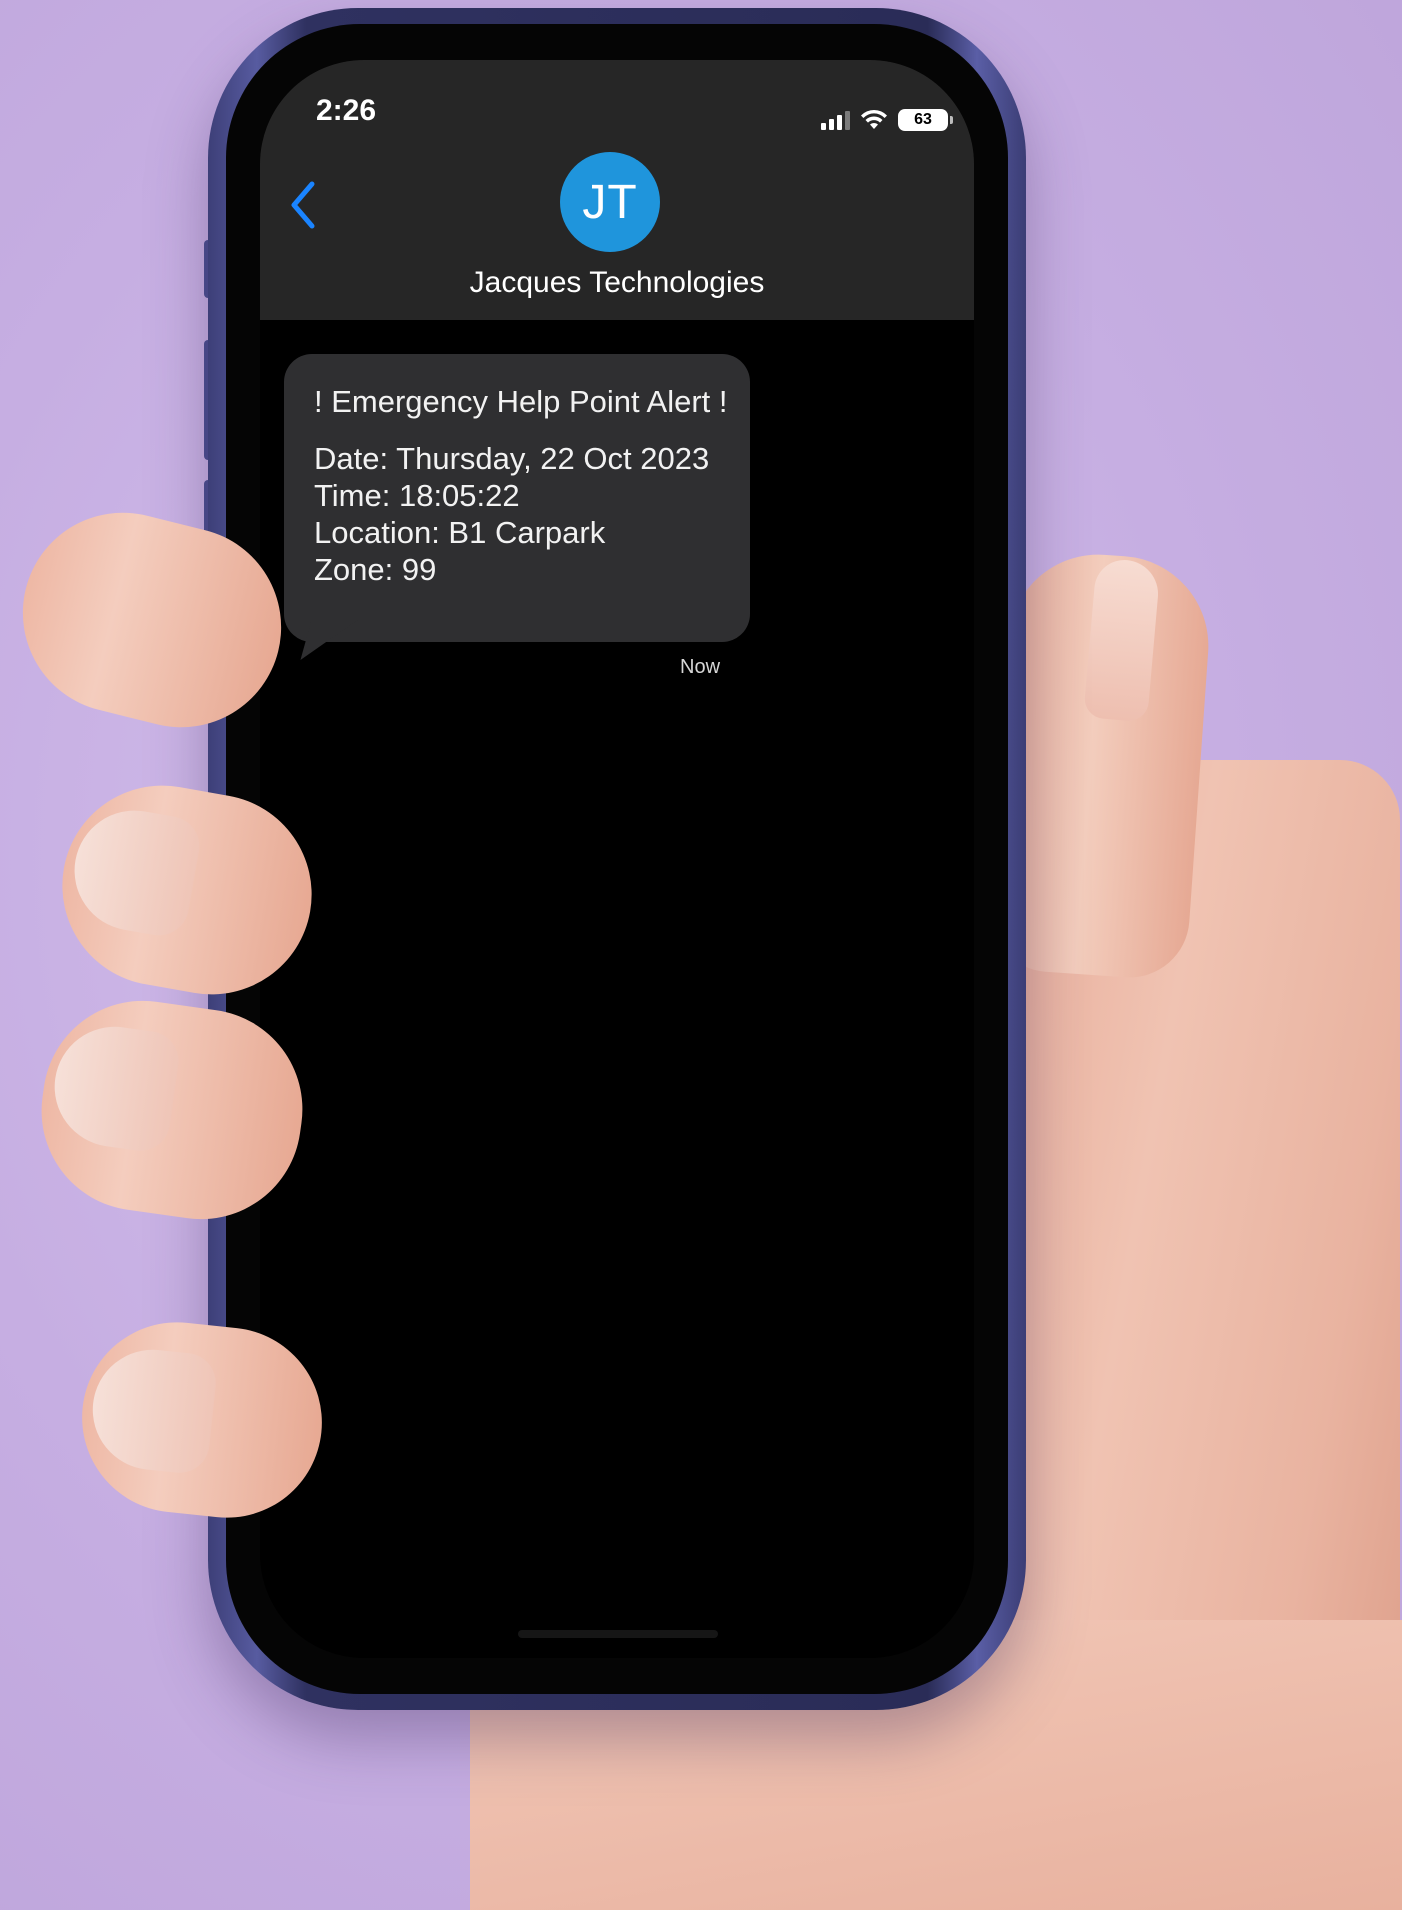 The width and height of the screenshot is (1402, 1910). Describe the element at coordinates (460, 532) in the screenshot. I see `message-location: Location: B1 Carpark` at that location.